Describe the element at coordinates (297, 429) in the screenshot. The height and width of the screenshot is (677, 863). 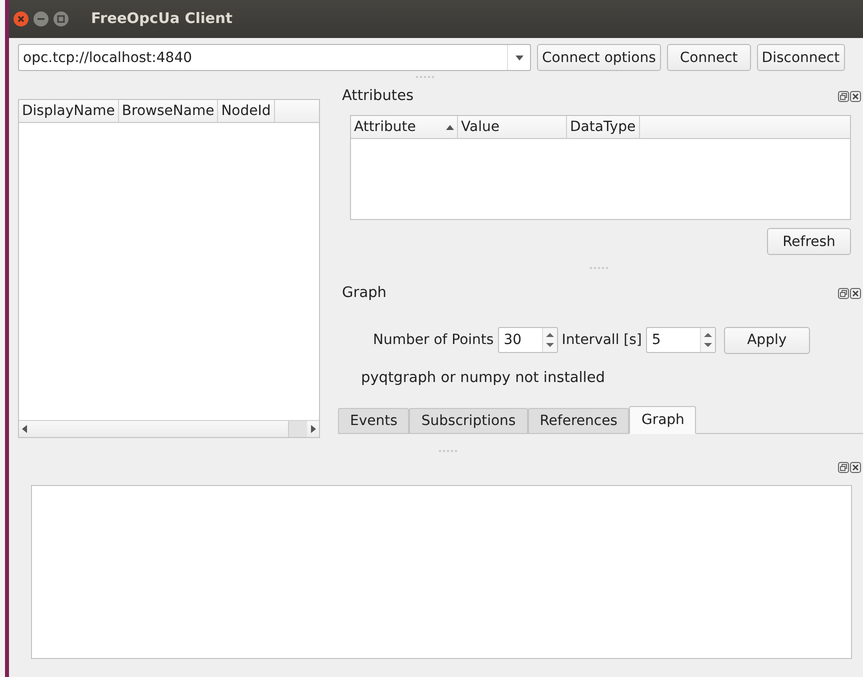
I see `scroll-thumb` at that location.